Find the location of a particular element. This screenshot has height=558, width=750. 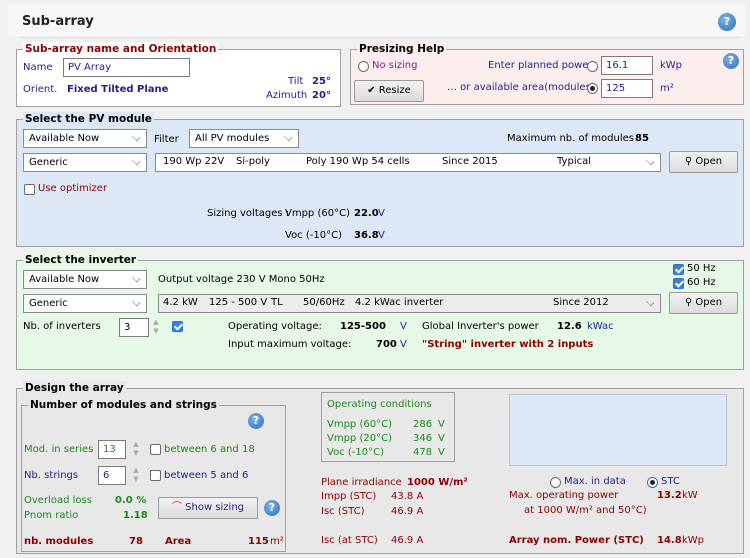

inverter-open-label: Open is located at coordinates (709, 302).